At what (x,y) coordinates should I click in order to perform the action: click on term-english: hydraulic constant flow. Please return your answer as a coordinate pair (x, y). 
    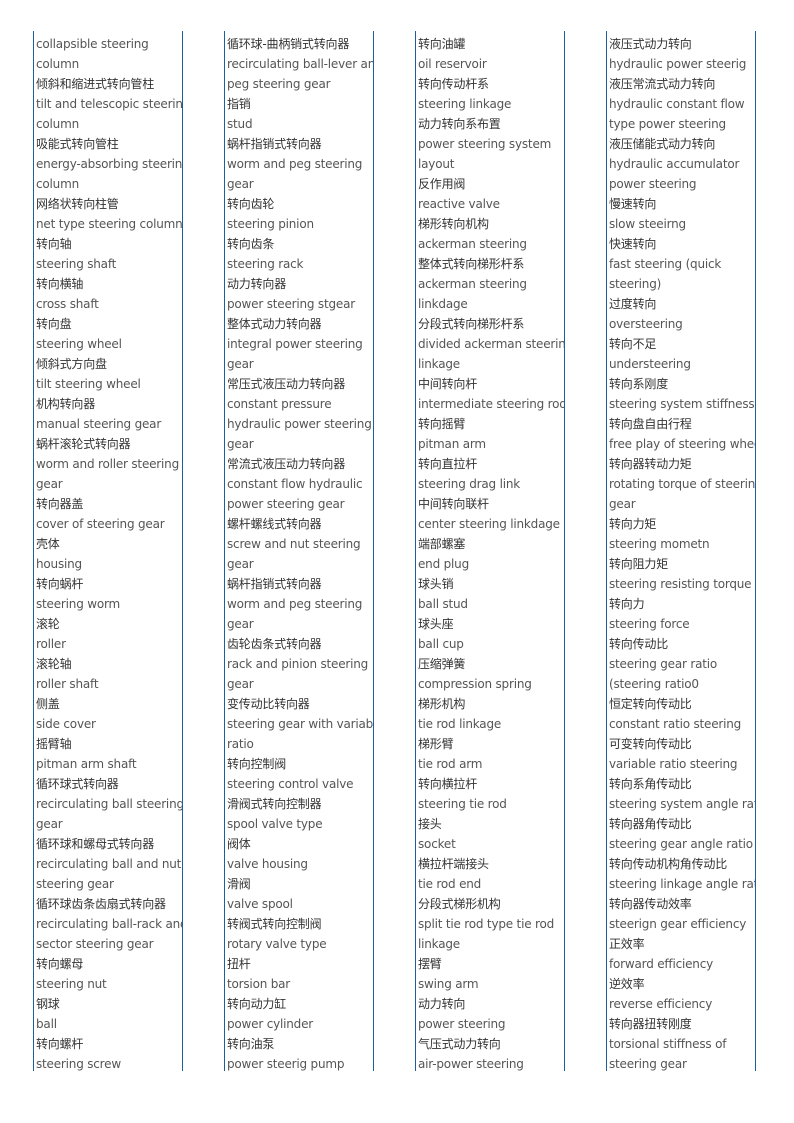
    Looking at the image, I should click on (677, 104).